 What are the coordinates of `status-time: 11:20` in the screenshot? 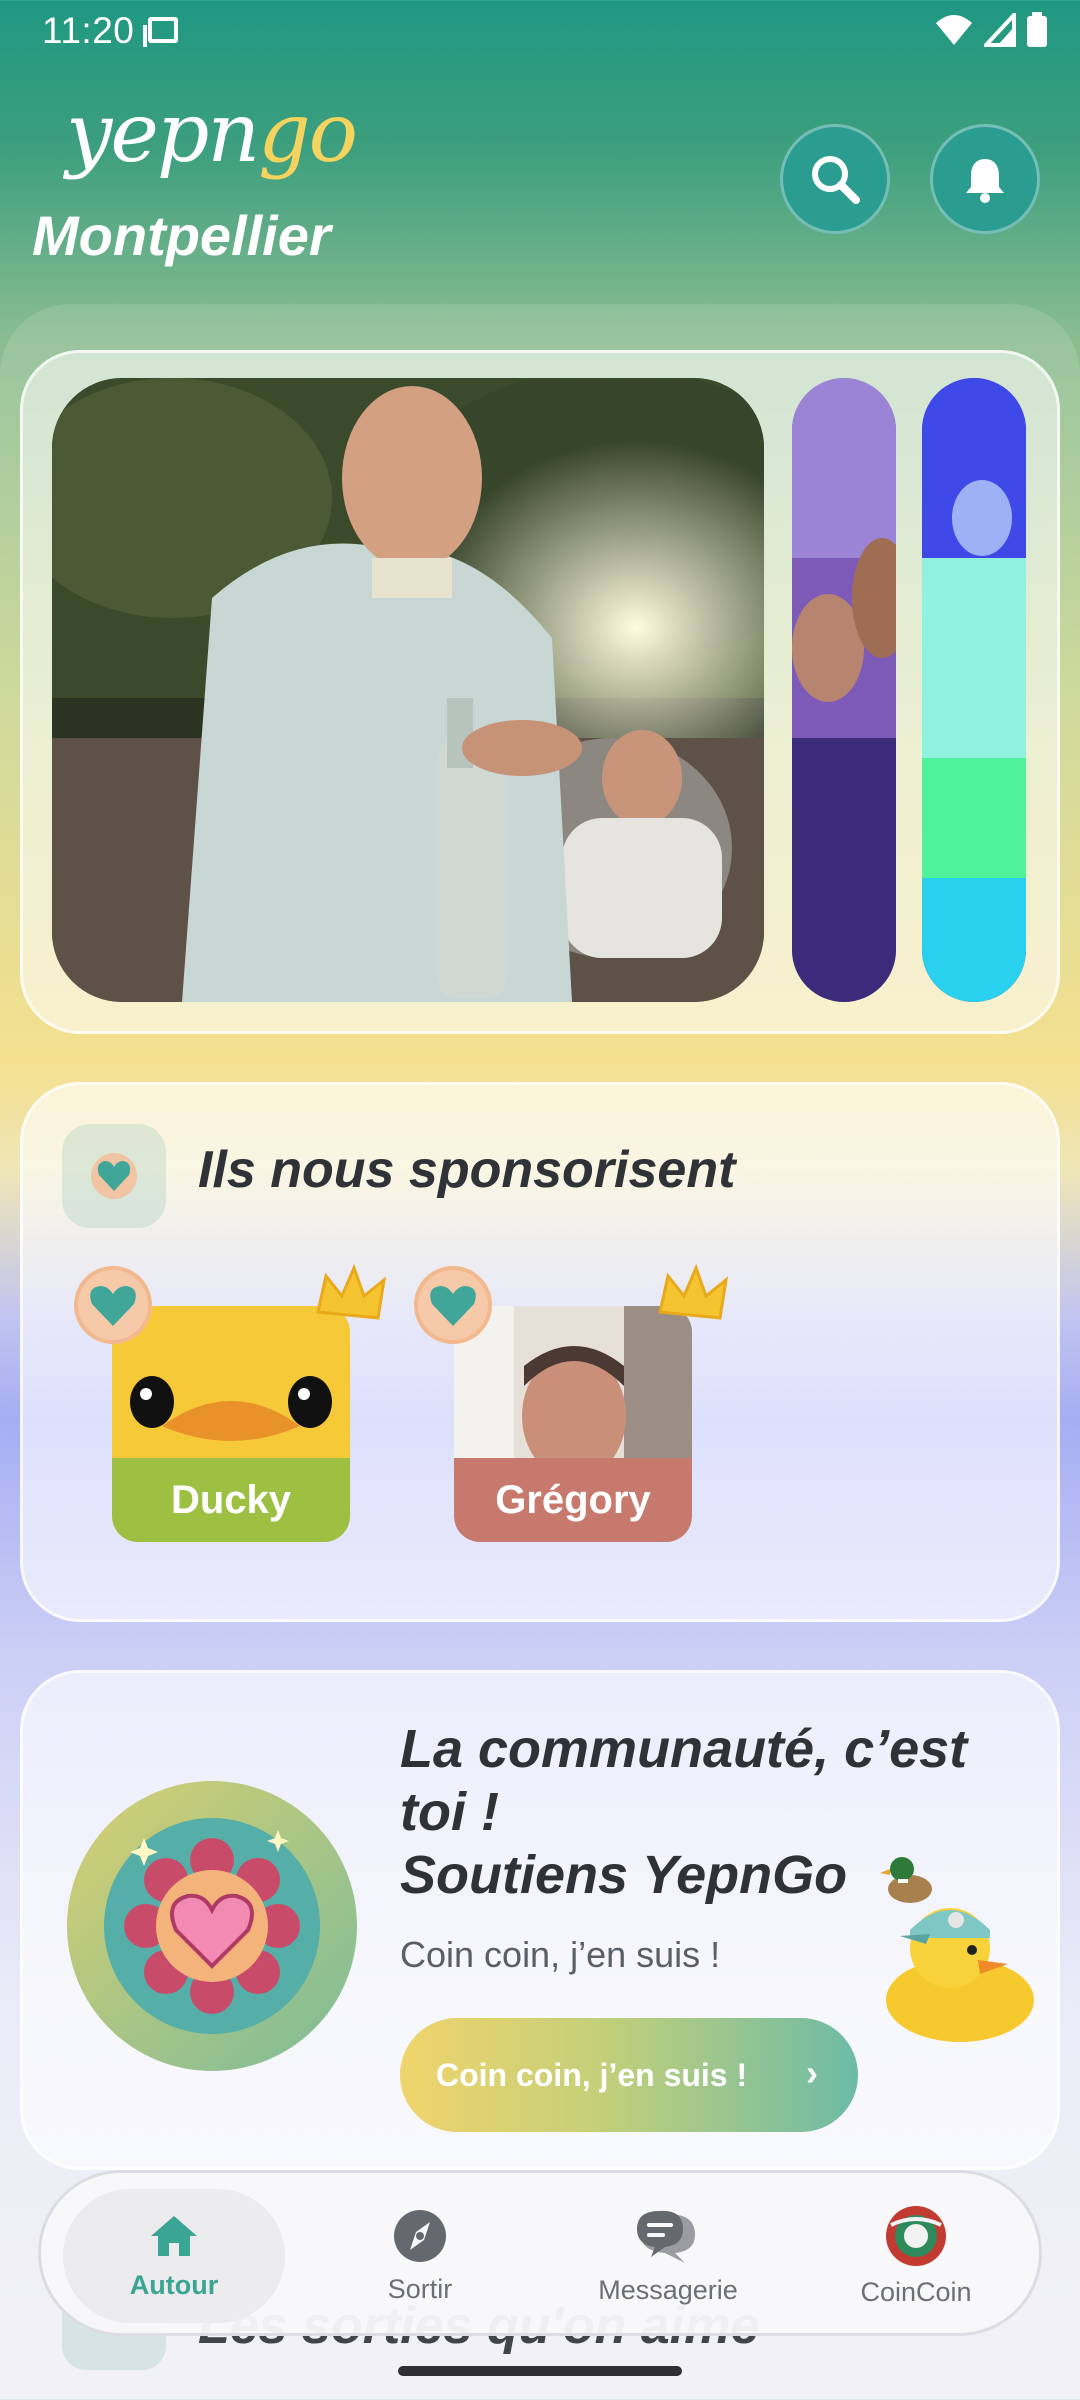 It's located at (88, 30).